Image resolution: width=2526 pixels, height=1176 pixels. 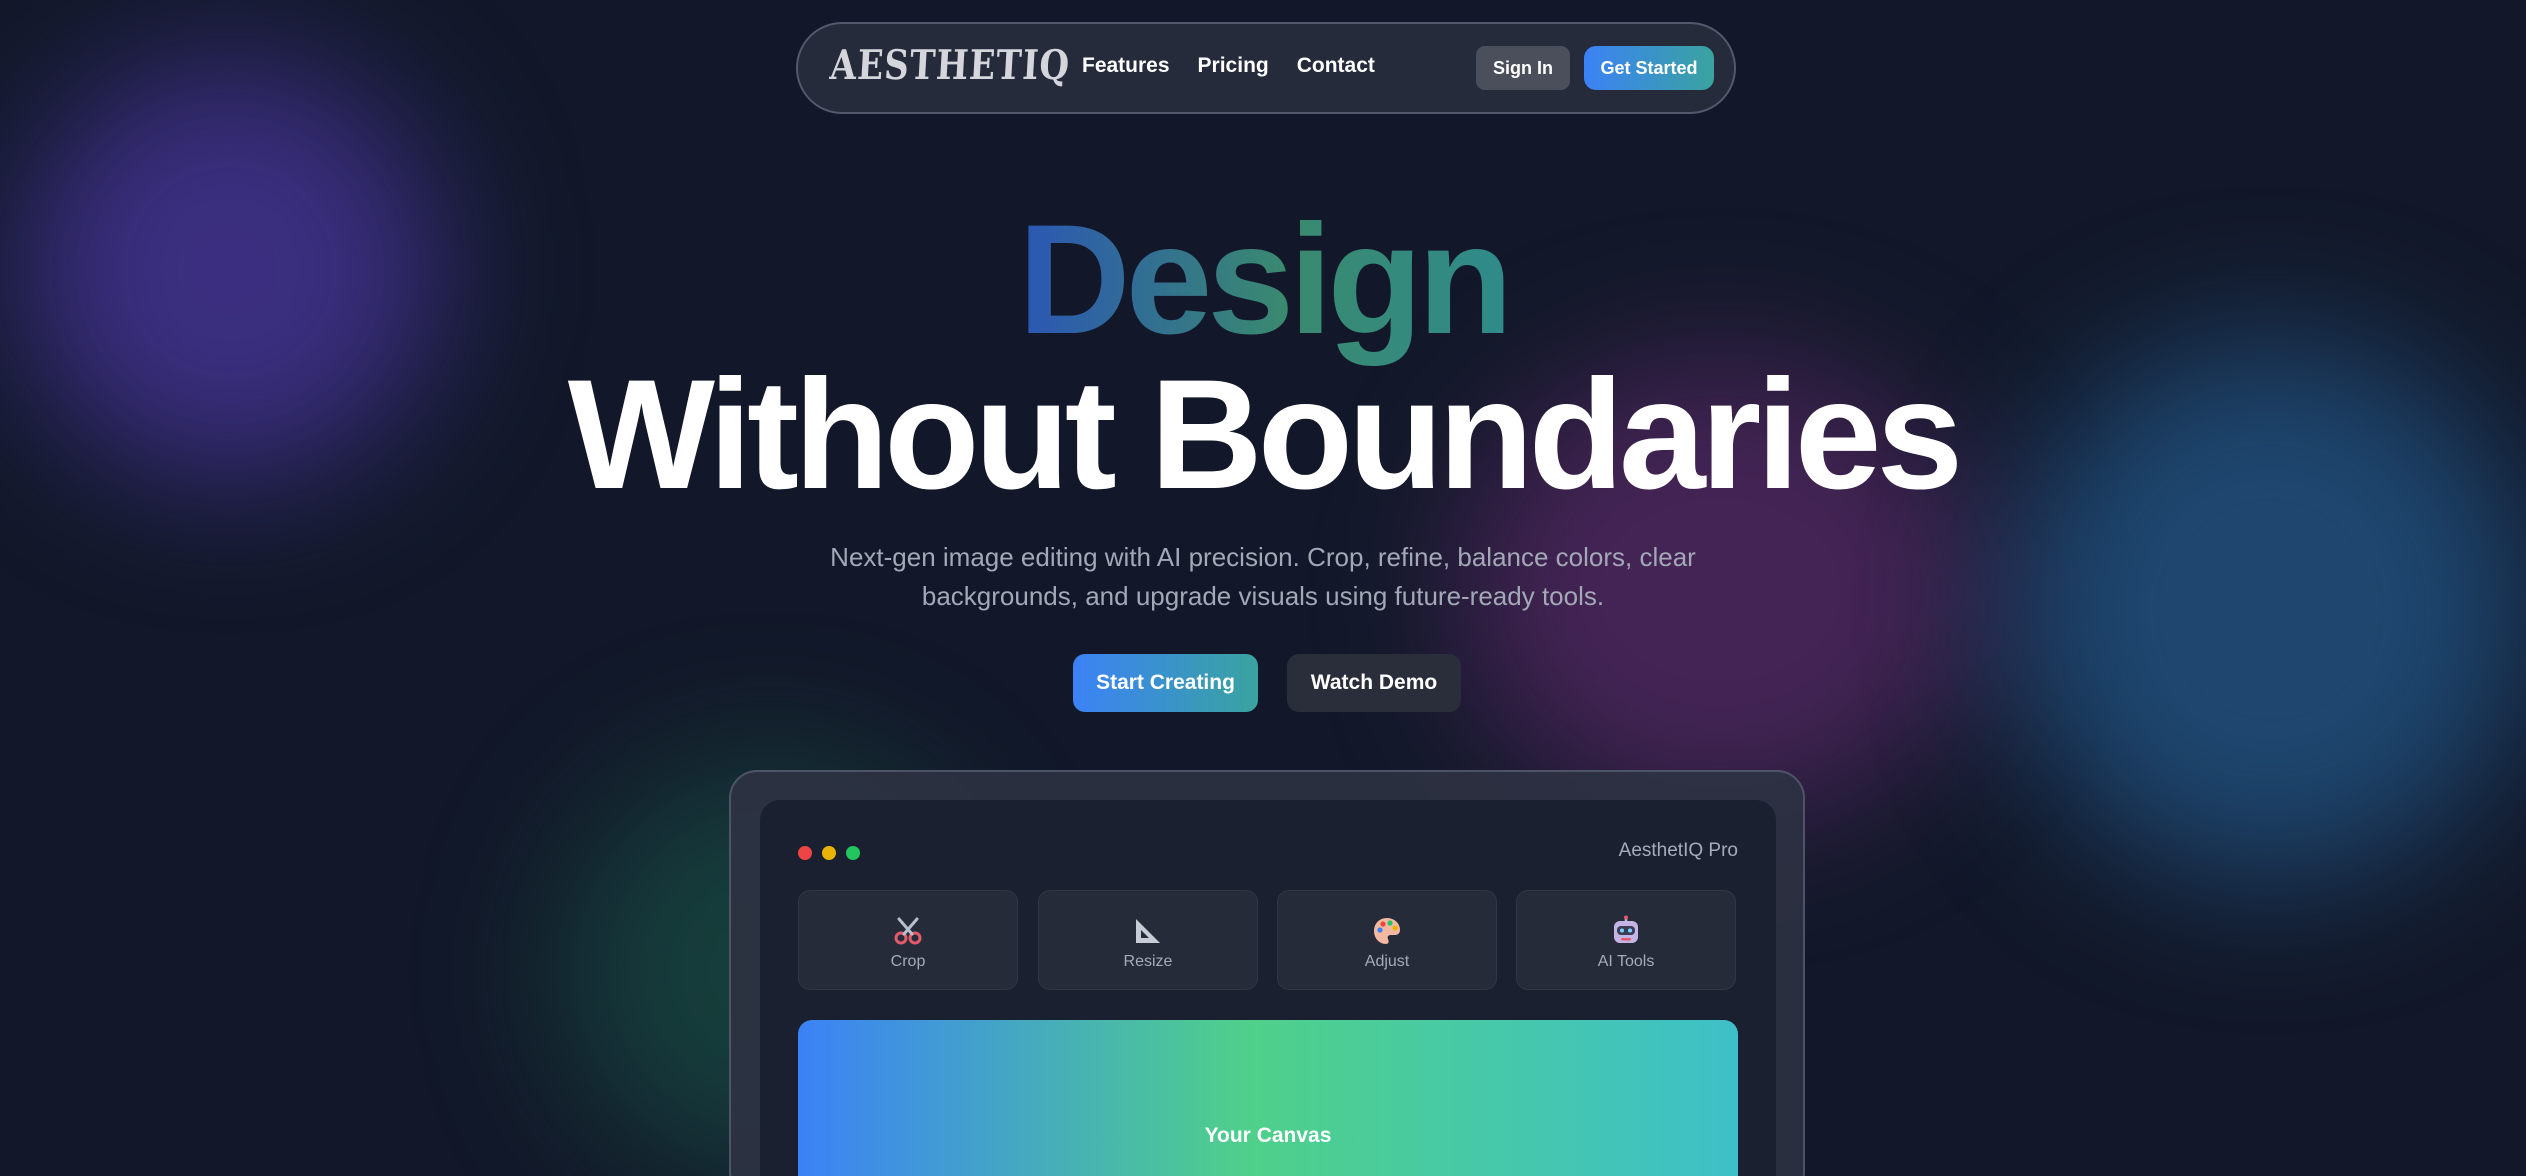 What do you see at coordinates (908, 931) in the screenshot?
I see `scissors-icon` at bounding box center [908, 931].